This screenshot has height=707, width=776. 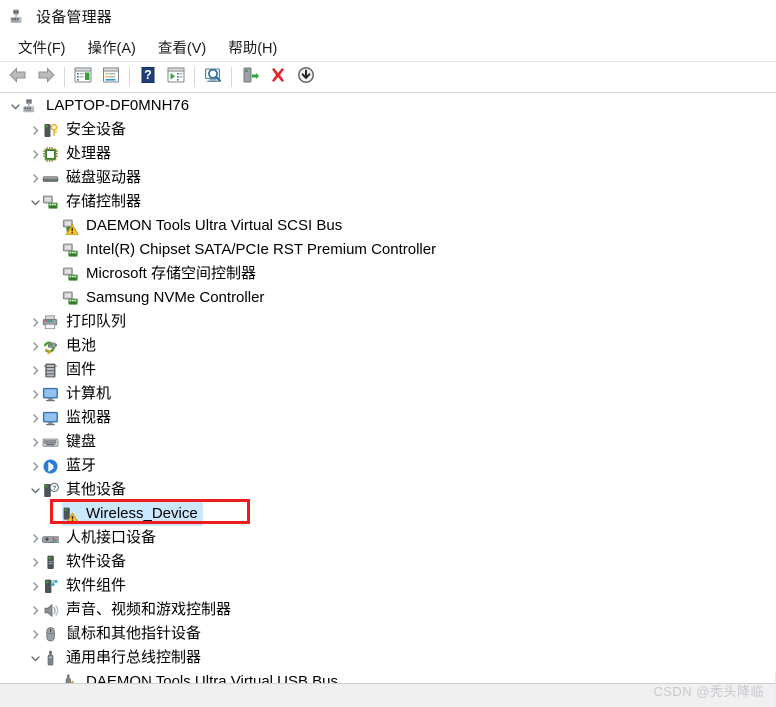 What do you see at coordinates (18, 77) in the screenshot?
I see `toolbar-back` at bounding box center [18, 77].